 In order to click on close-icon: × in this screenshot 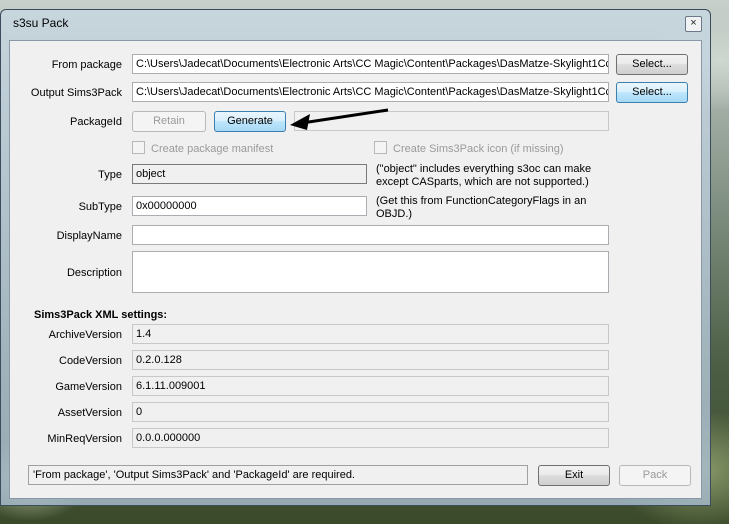, I will do `click(693, 23)`.